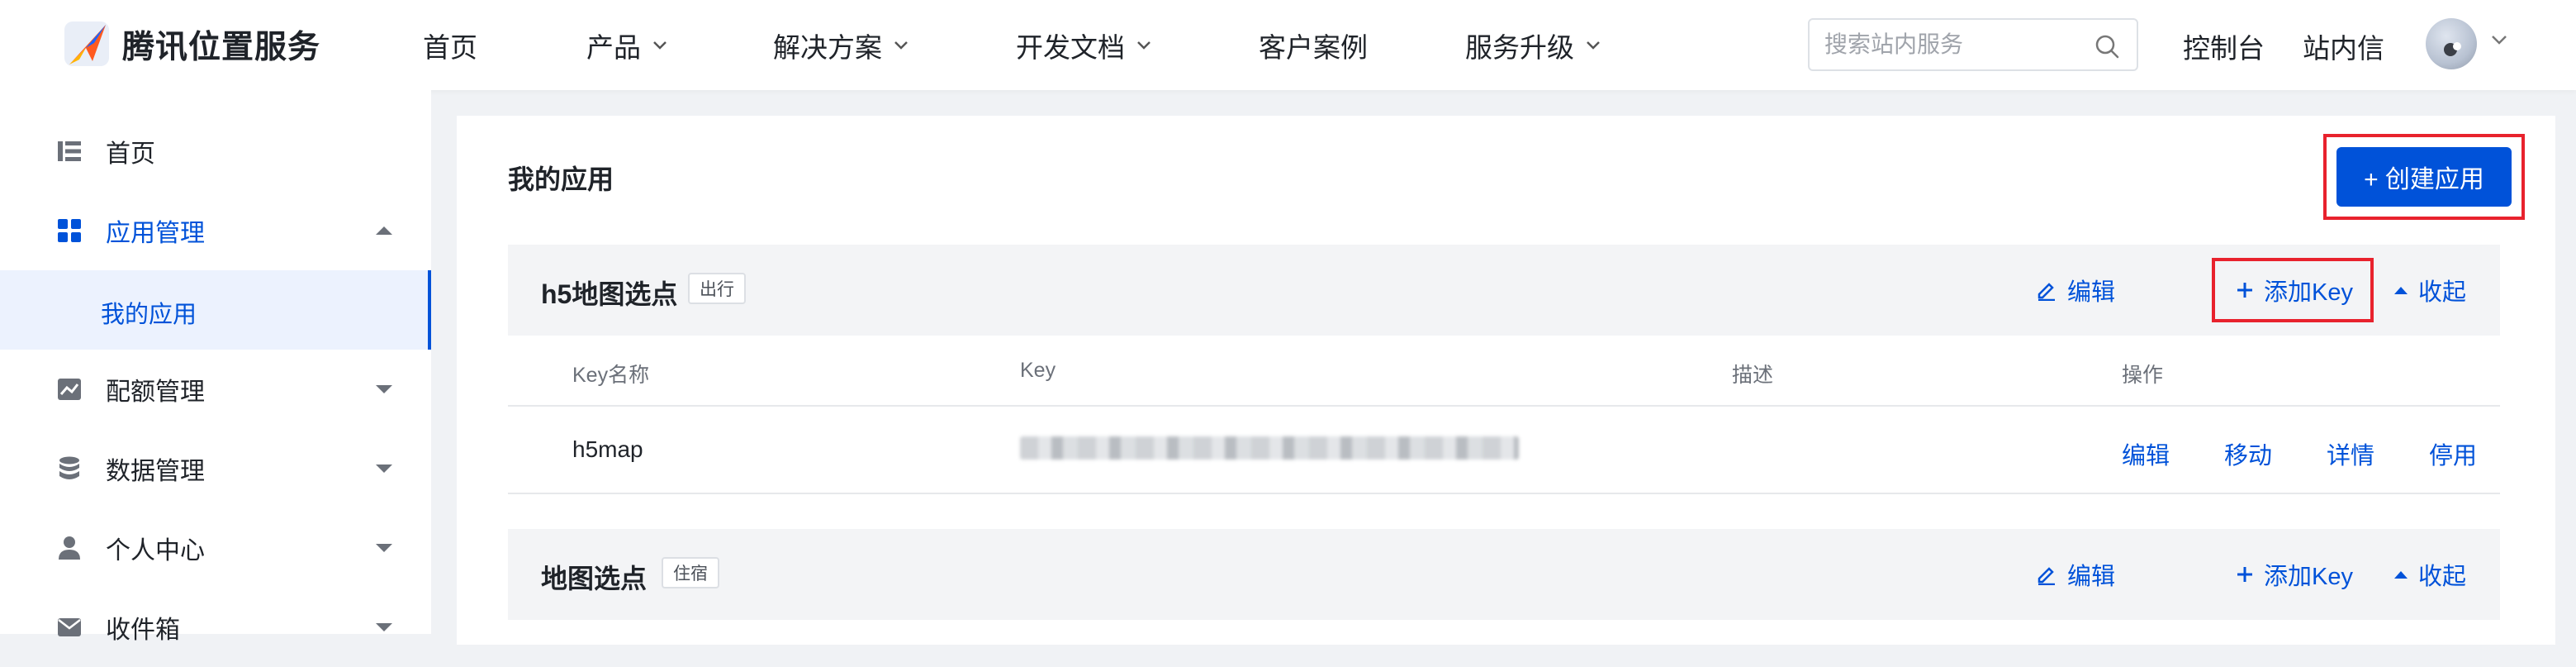  Describe the element at coordinates (215, 151) in the screenshot. I see `sidebar-item-home: 首页` at that location.